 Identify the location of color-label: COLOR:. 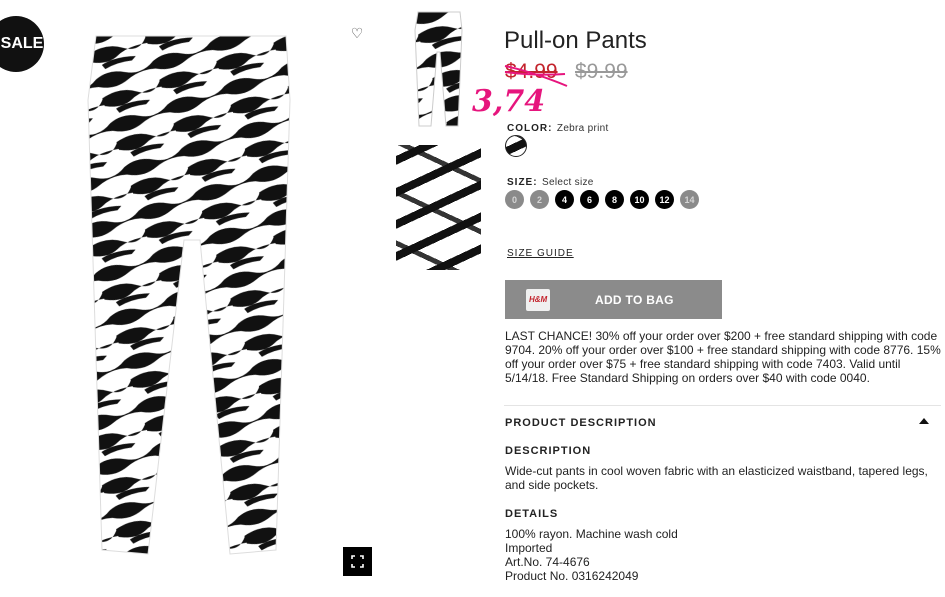
(530, 128).